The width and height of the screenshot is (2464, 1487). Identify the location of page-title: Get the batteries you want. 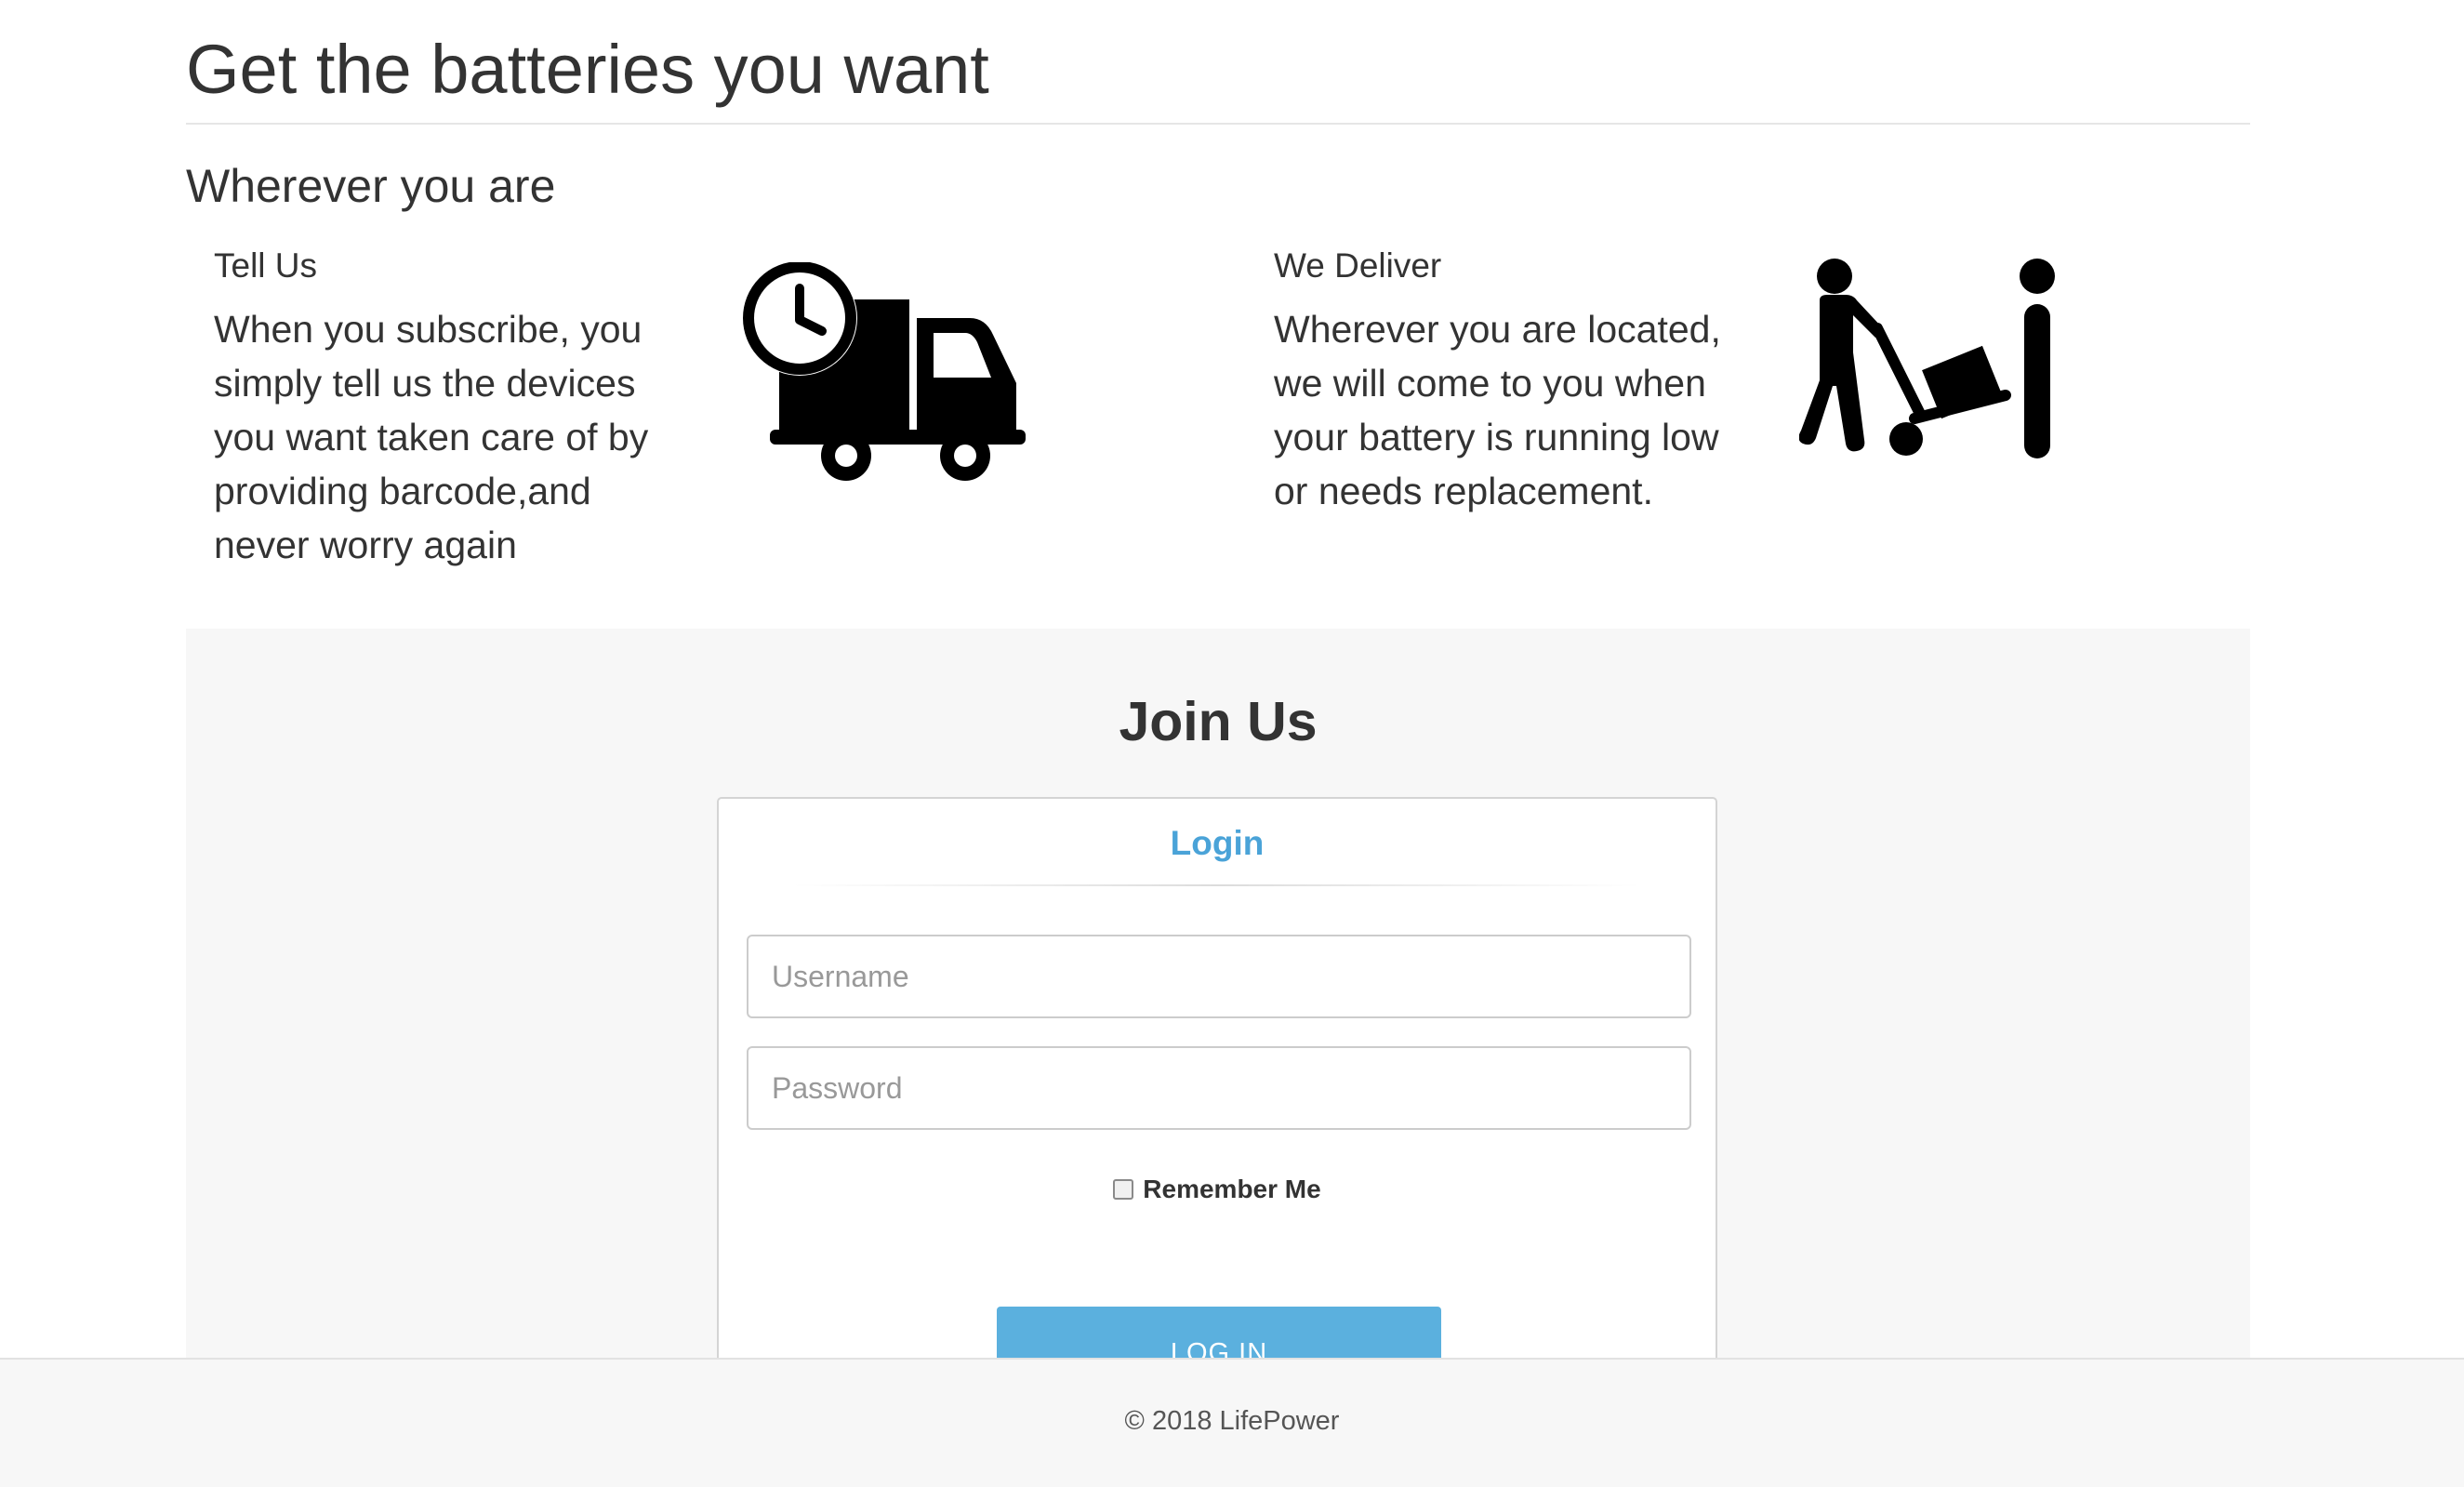
(587, 69).